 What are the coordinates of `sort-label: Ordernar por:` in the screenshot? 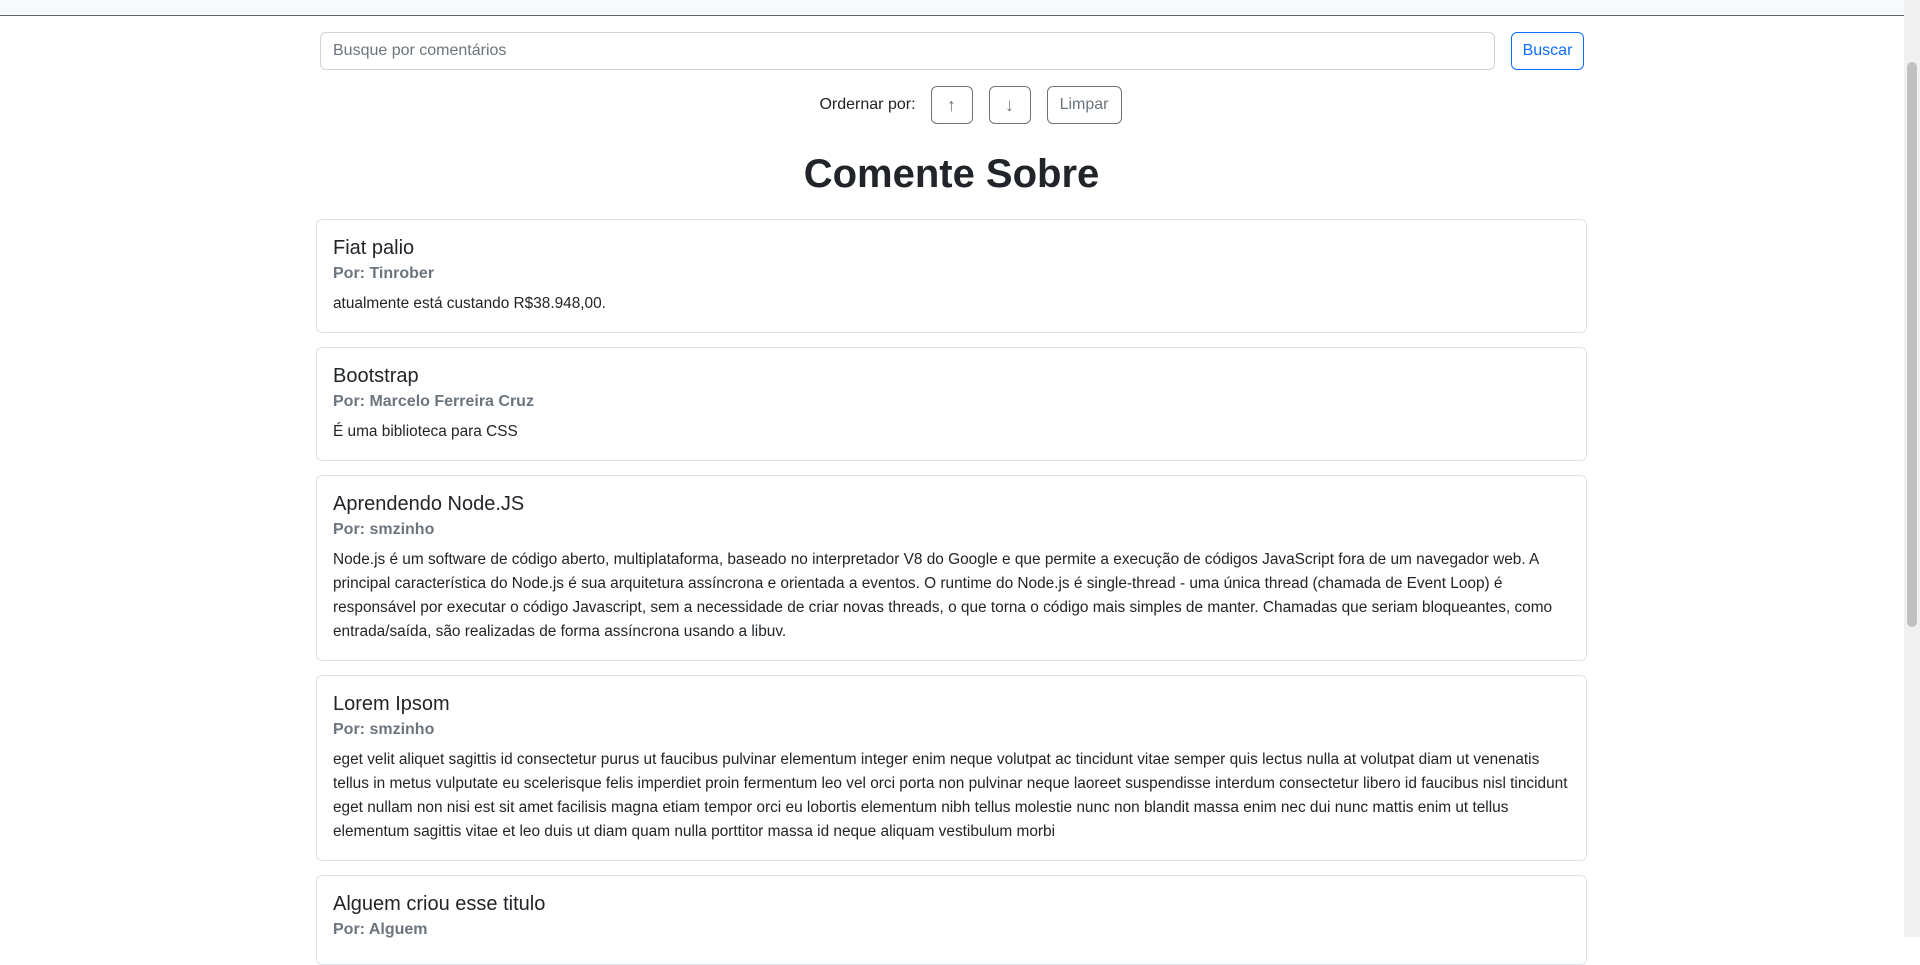 It's located at (867, 104).